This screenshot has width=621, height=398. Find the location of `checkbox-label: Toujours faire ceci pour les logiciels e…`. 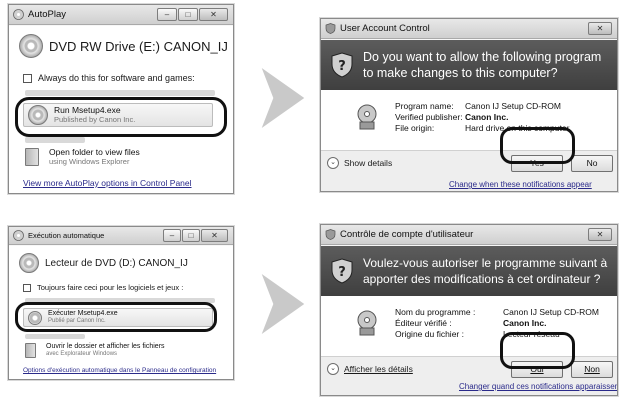

checkbox-label: Toujours faire ceci pour les logiciels e… is located at coordinates (110, 287).